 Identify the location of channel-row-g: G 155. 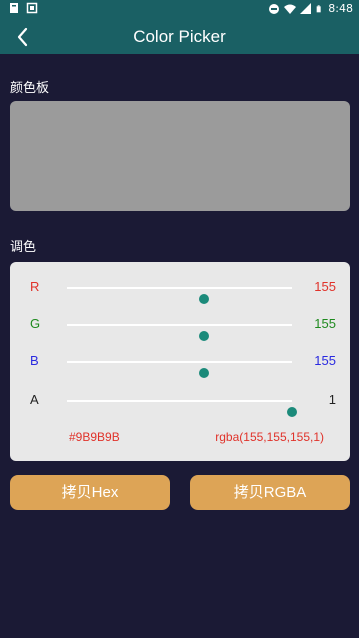
(180, 327).